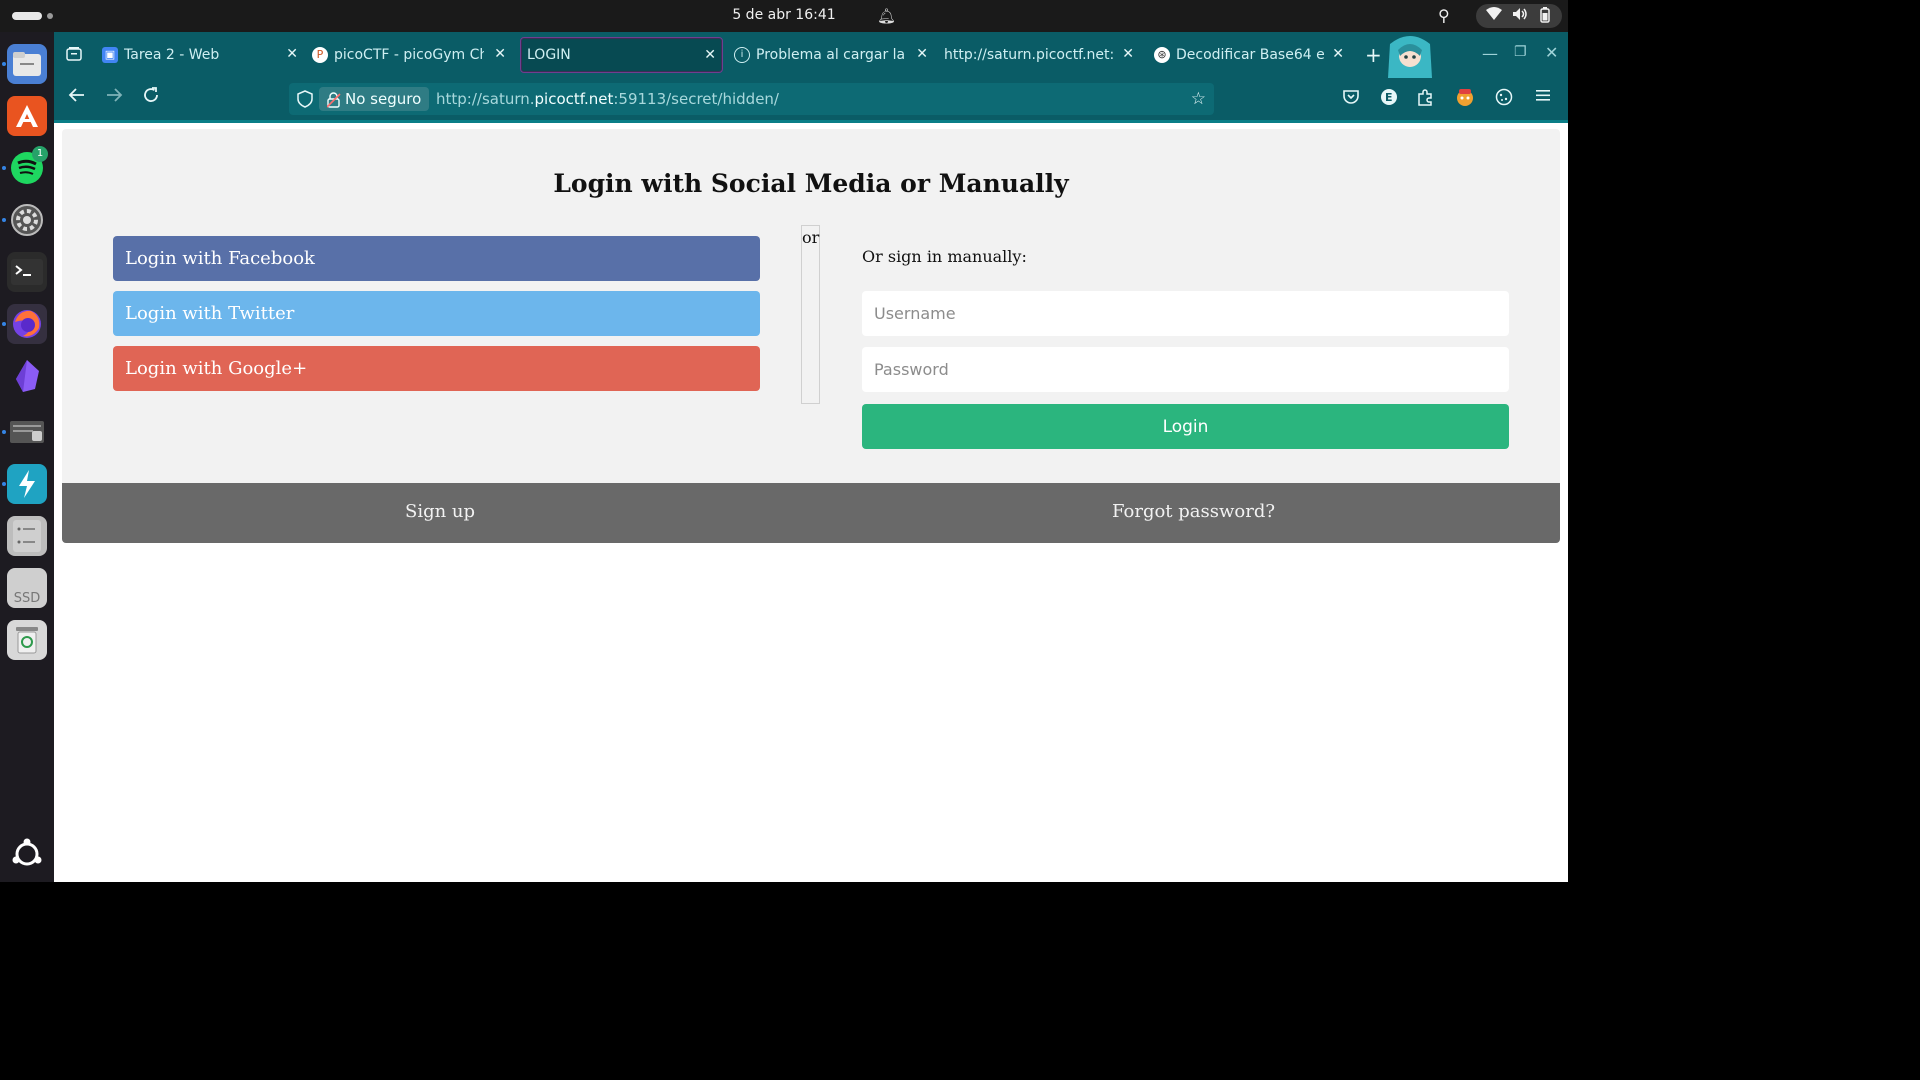 This screenshot has height=1080, width=1920. I want to click on base64-icon: ⊛, so click(1162, 55).